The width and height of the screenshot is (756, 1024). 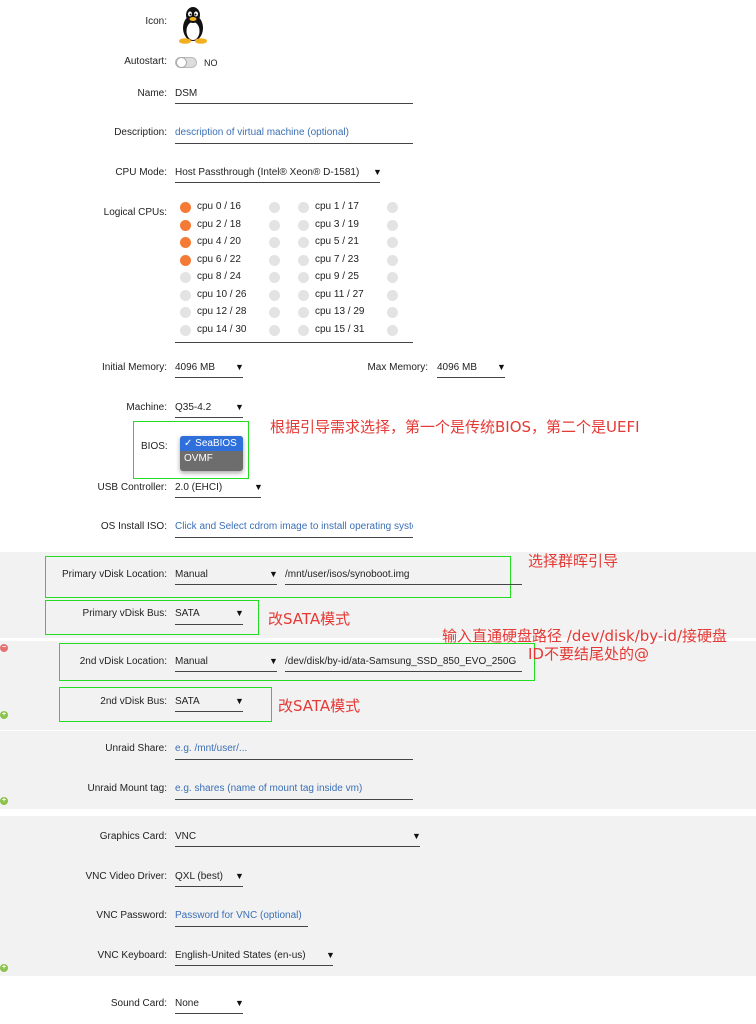 What do you see at coordinates (127, 788) in the screenshot?
I see `unraid-mount-tag-label: Unraid Mount tag:` at bounding box center [127, 788].